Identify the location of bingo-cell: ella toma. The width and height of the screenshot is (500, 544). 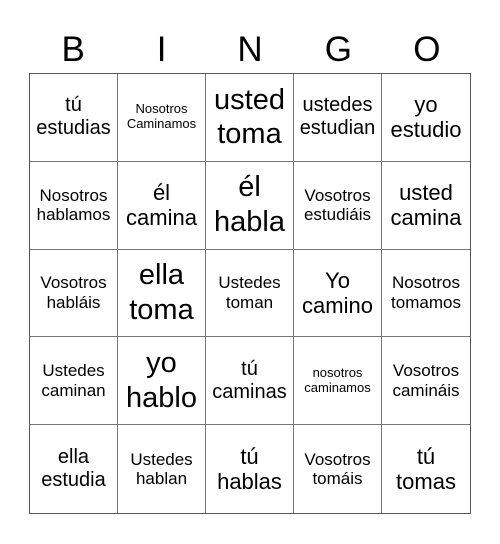
(162, 293).